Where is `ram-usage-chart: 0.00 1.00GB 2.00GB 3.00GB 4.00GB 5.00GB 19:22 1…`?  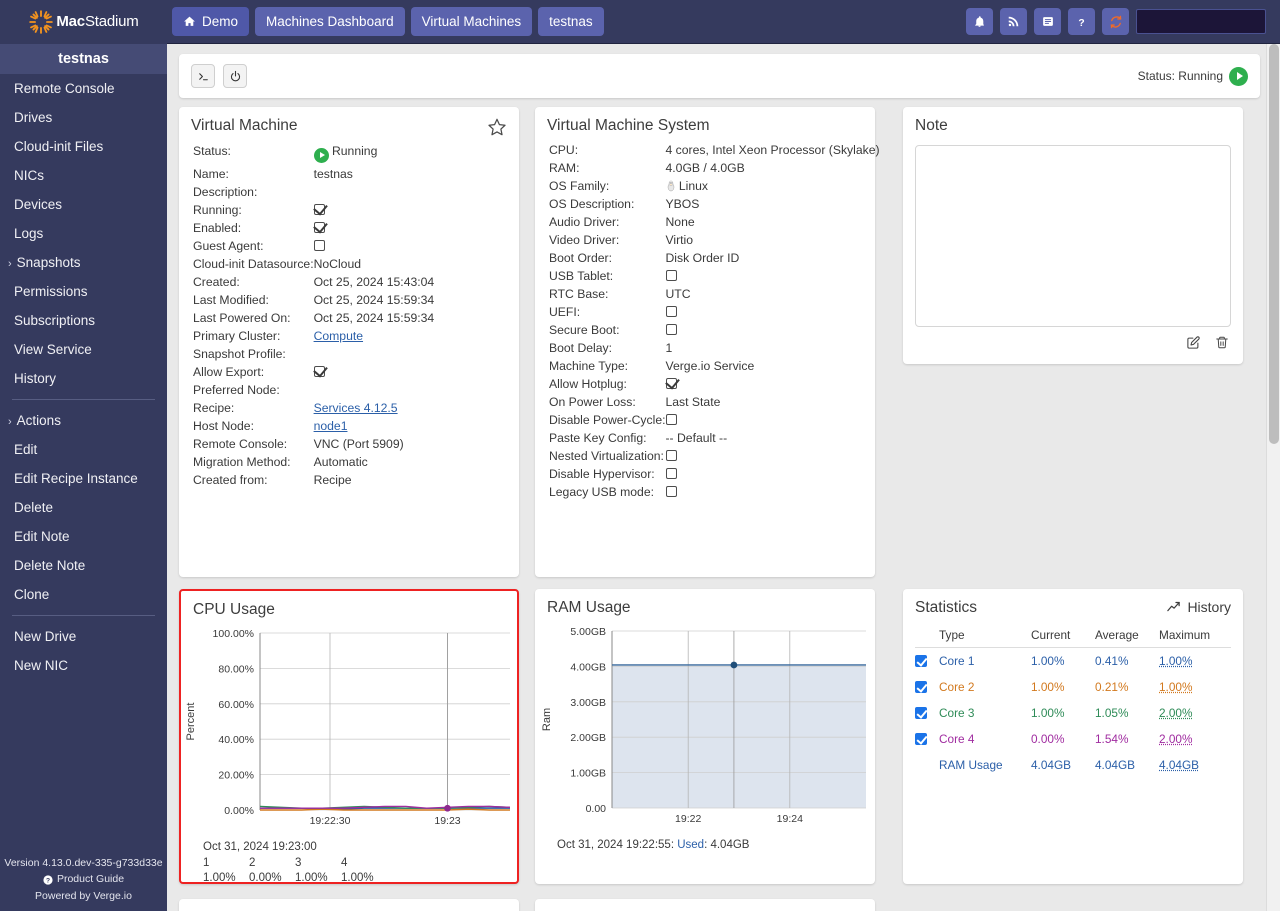
ram-usage-chart: 0.00 1.00GB 2.00GB 3.00GB 4.00GB 5.00GB 19:22 1… is located at coordinates (705, 730).